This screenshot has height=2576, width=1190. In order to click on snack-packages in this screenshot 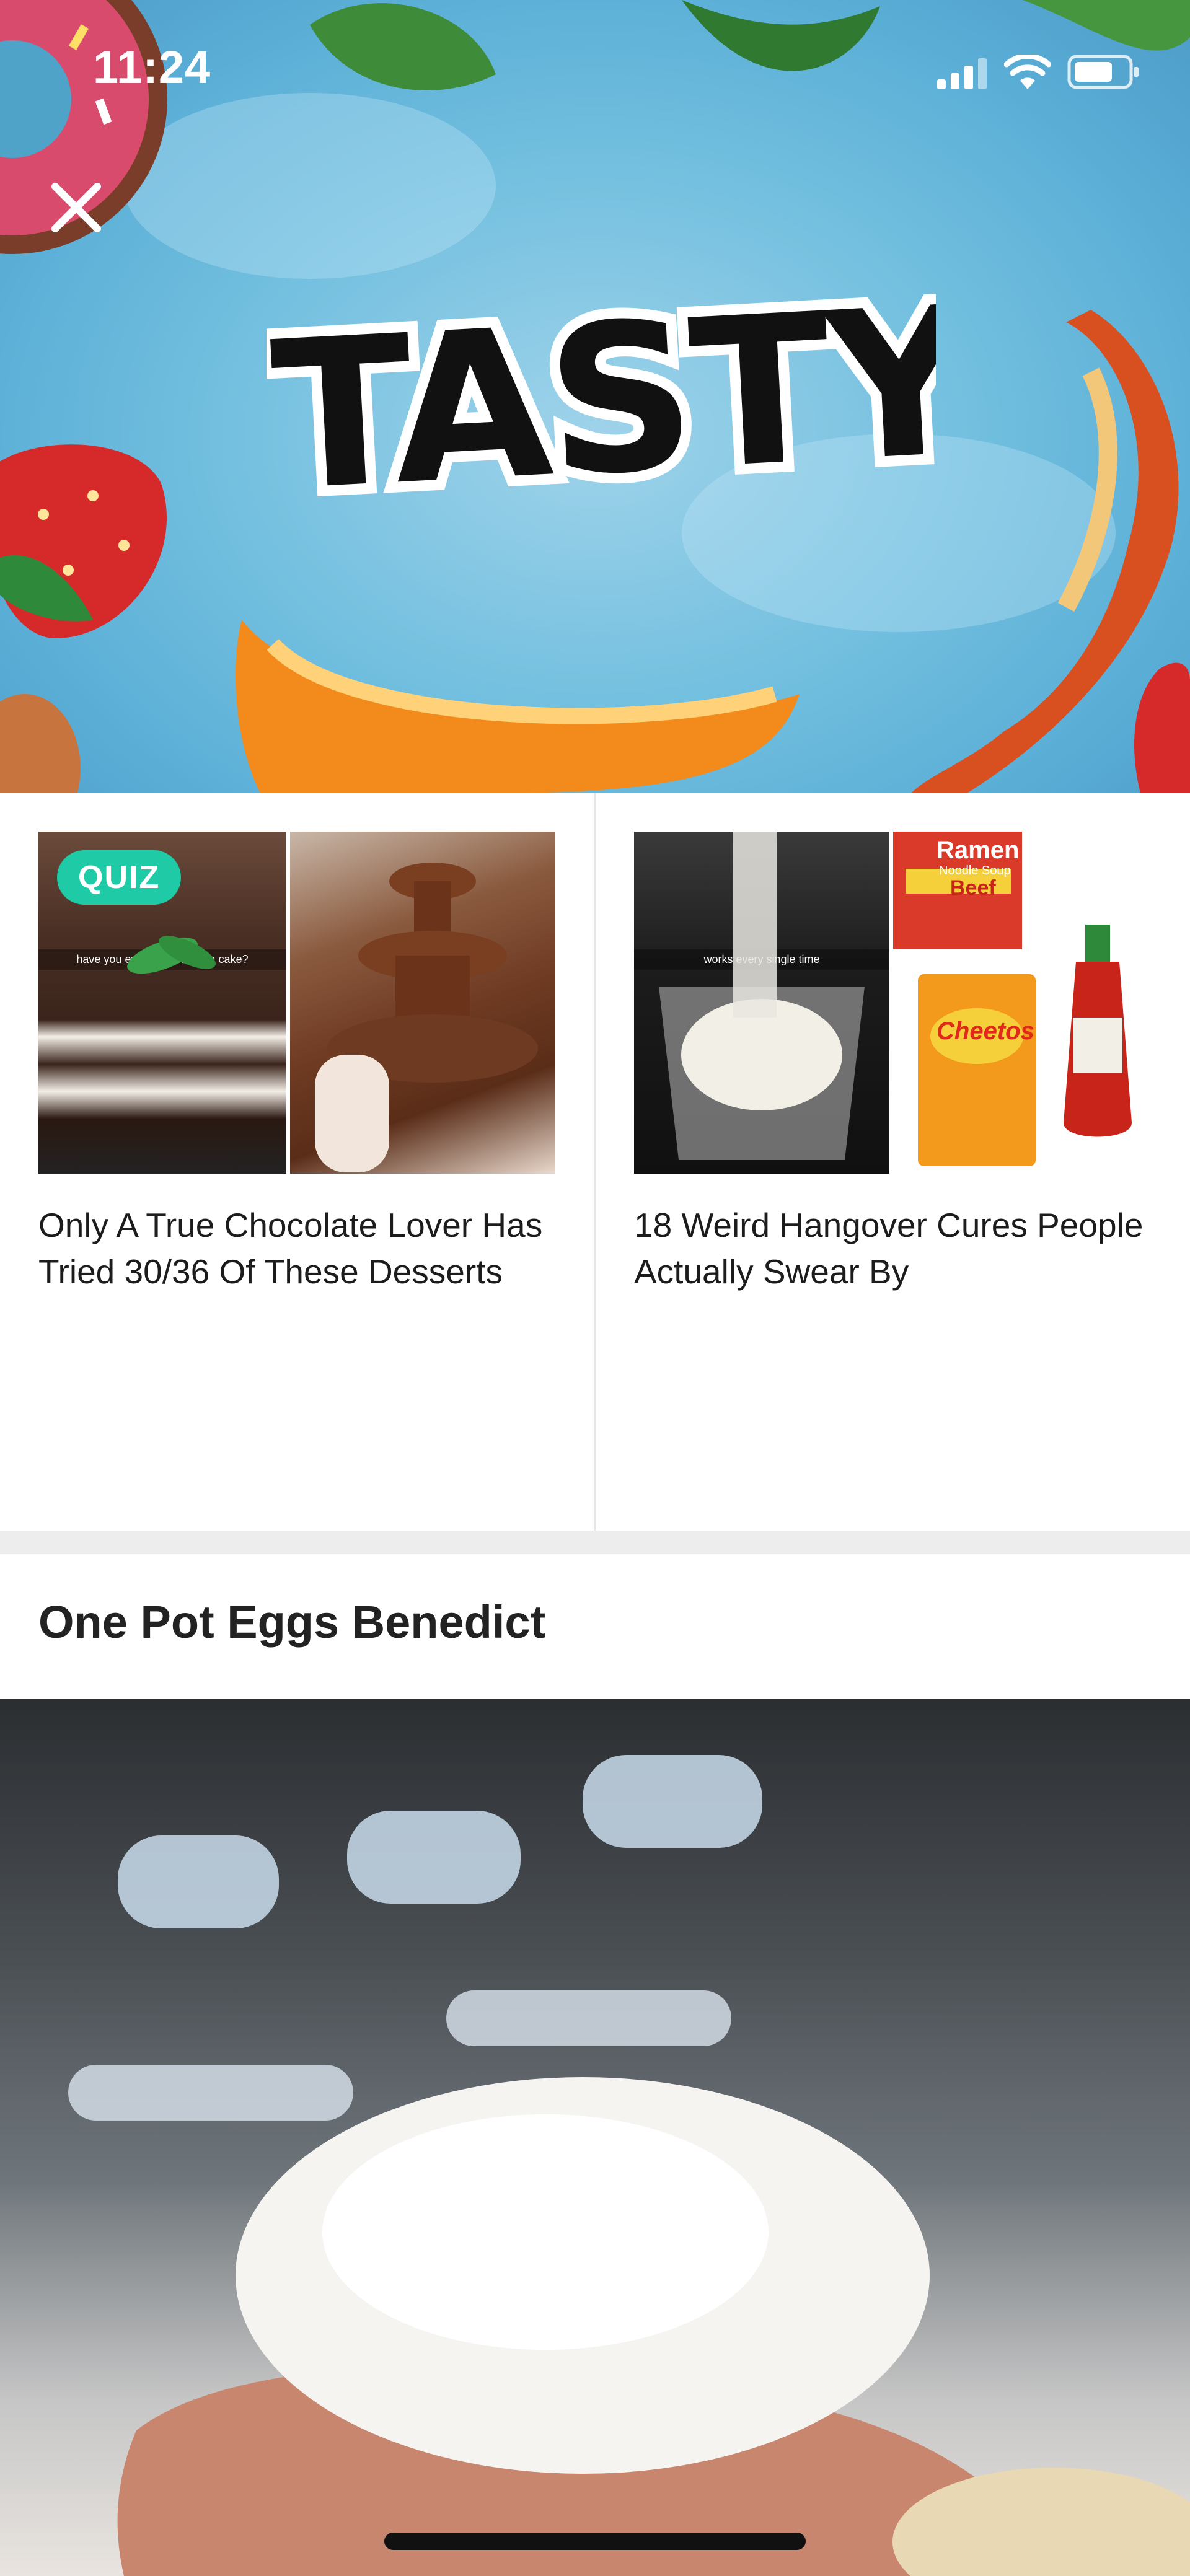, I will do `click(1012, 999)`.